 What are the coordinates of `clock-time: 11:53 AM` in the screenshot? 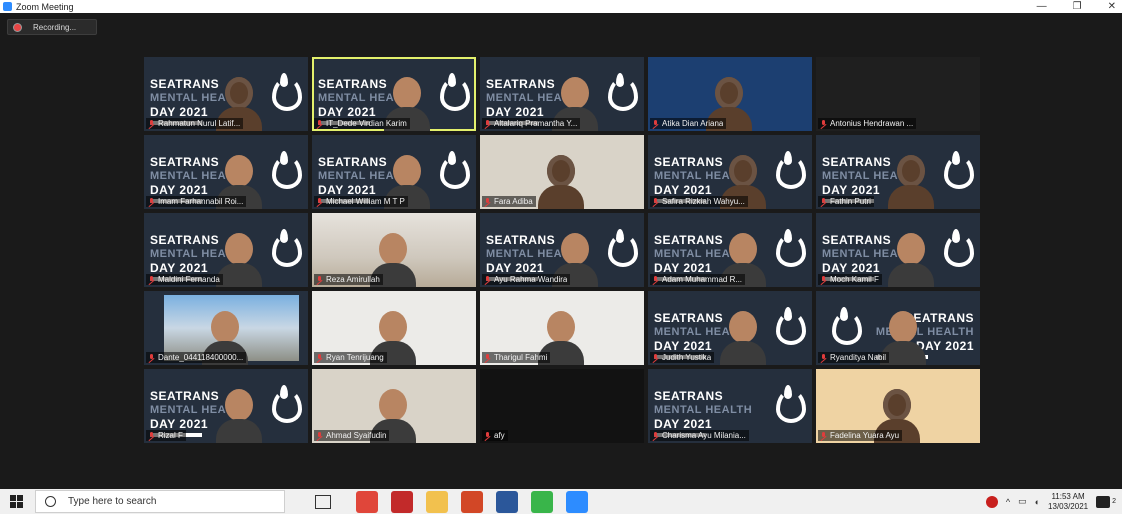 It's located at (1068, 496).